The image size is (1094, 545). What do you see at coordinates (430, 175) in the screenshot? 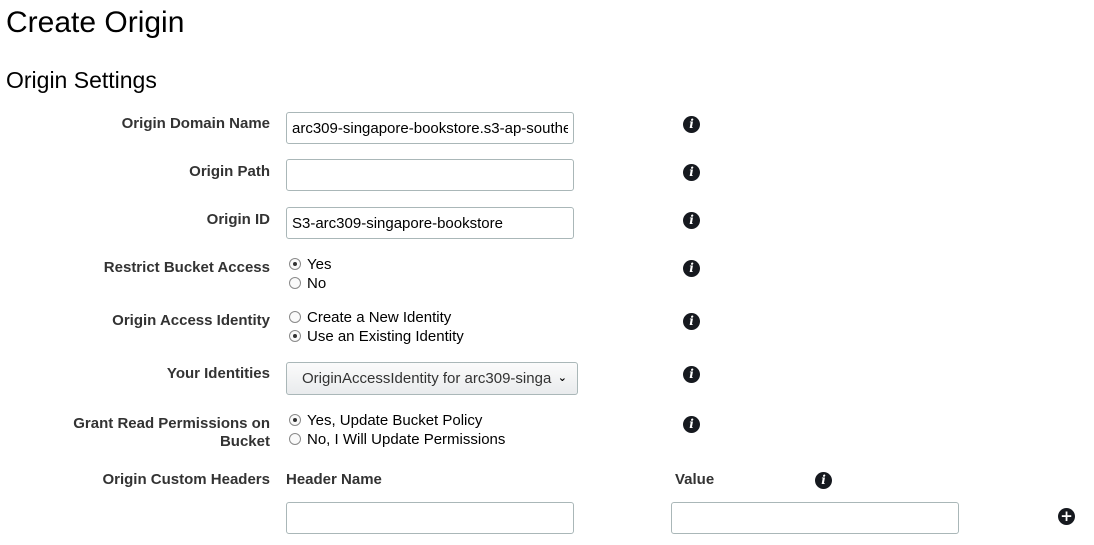
I see `origin-path-input` at bounding box center [430, 175].